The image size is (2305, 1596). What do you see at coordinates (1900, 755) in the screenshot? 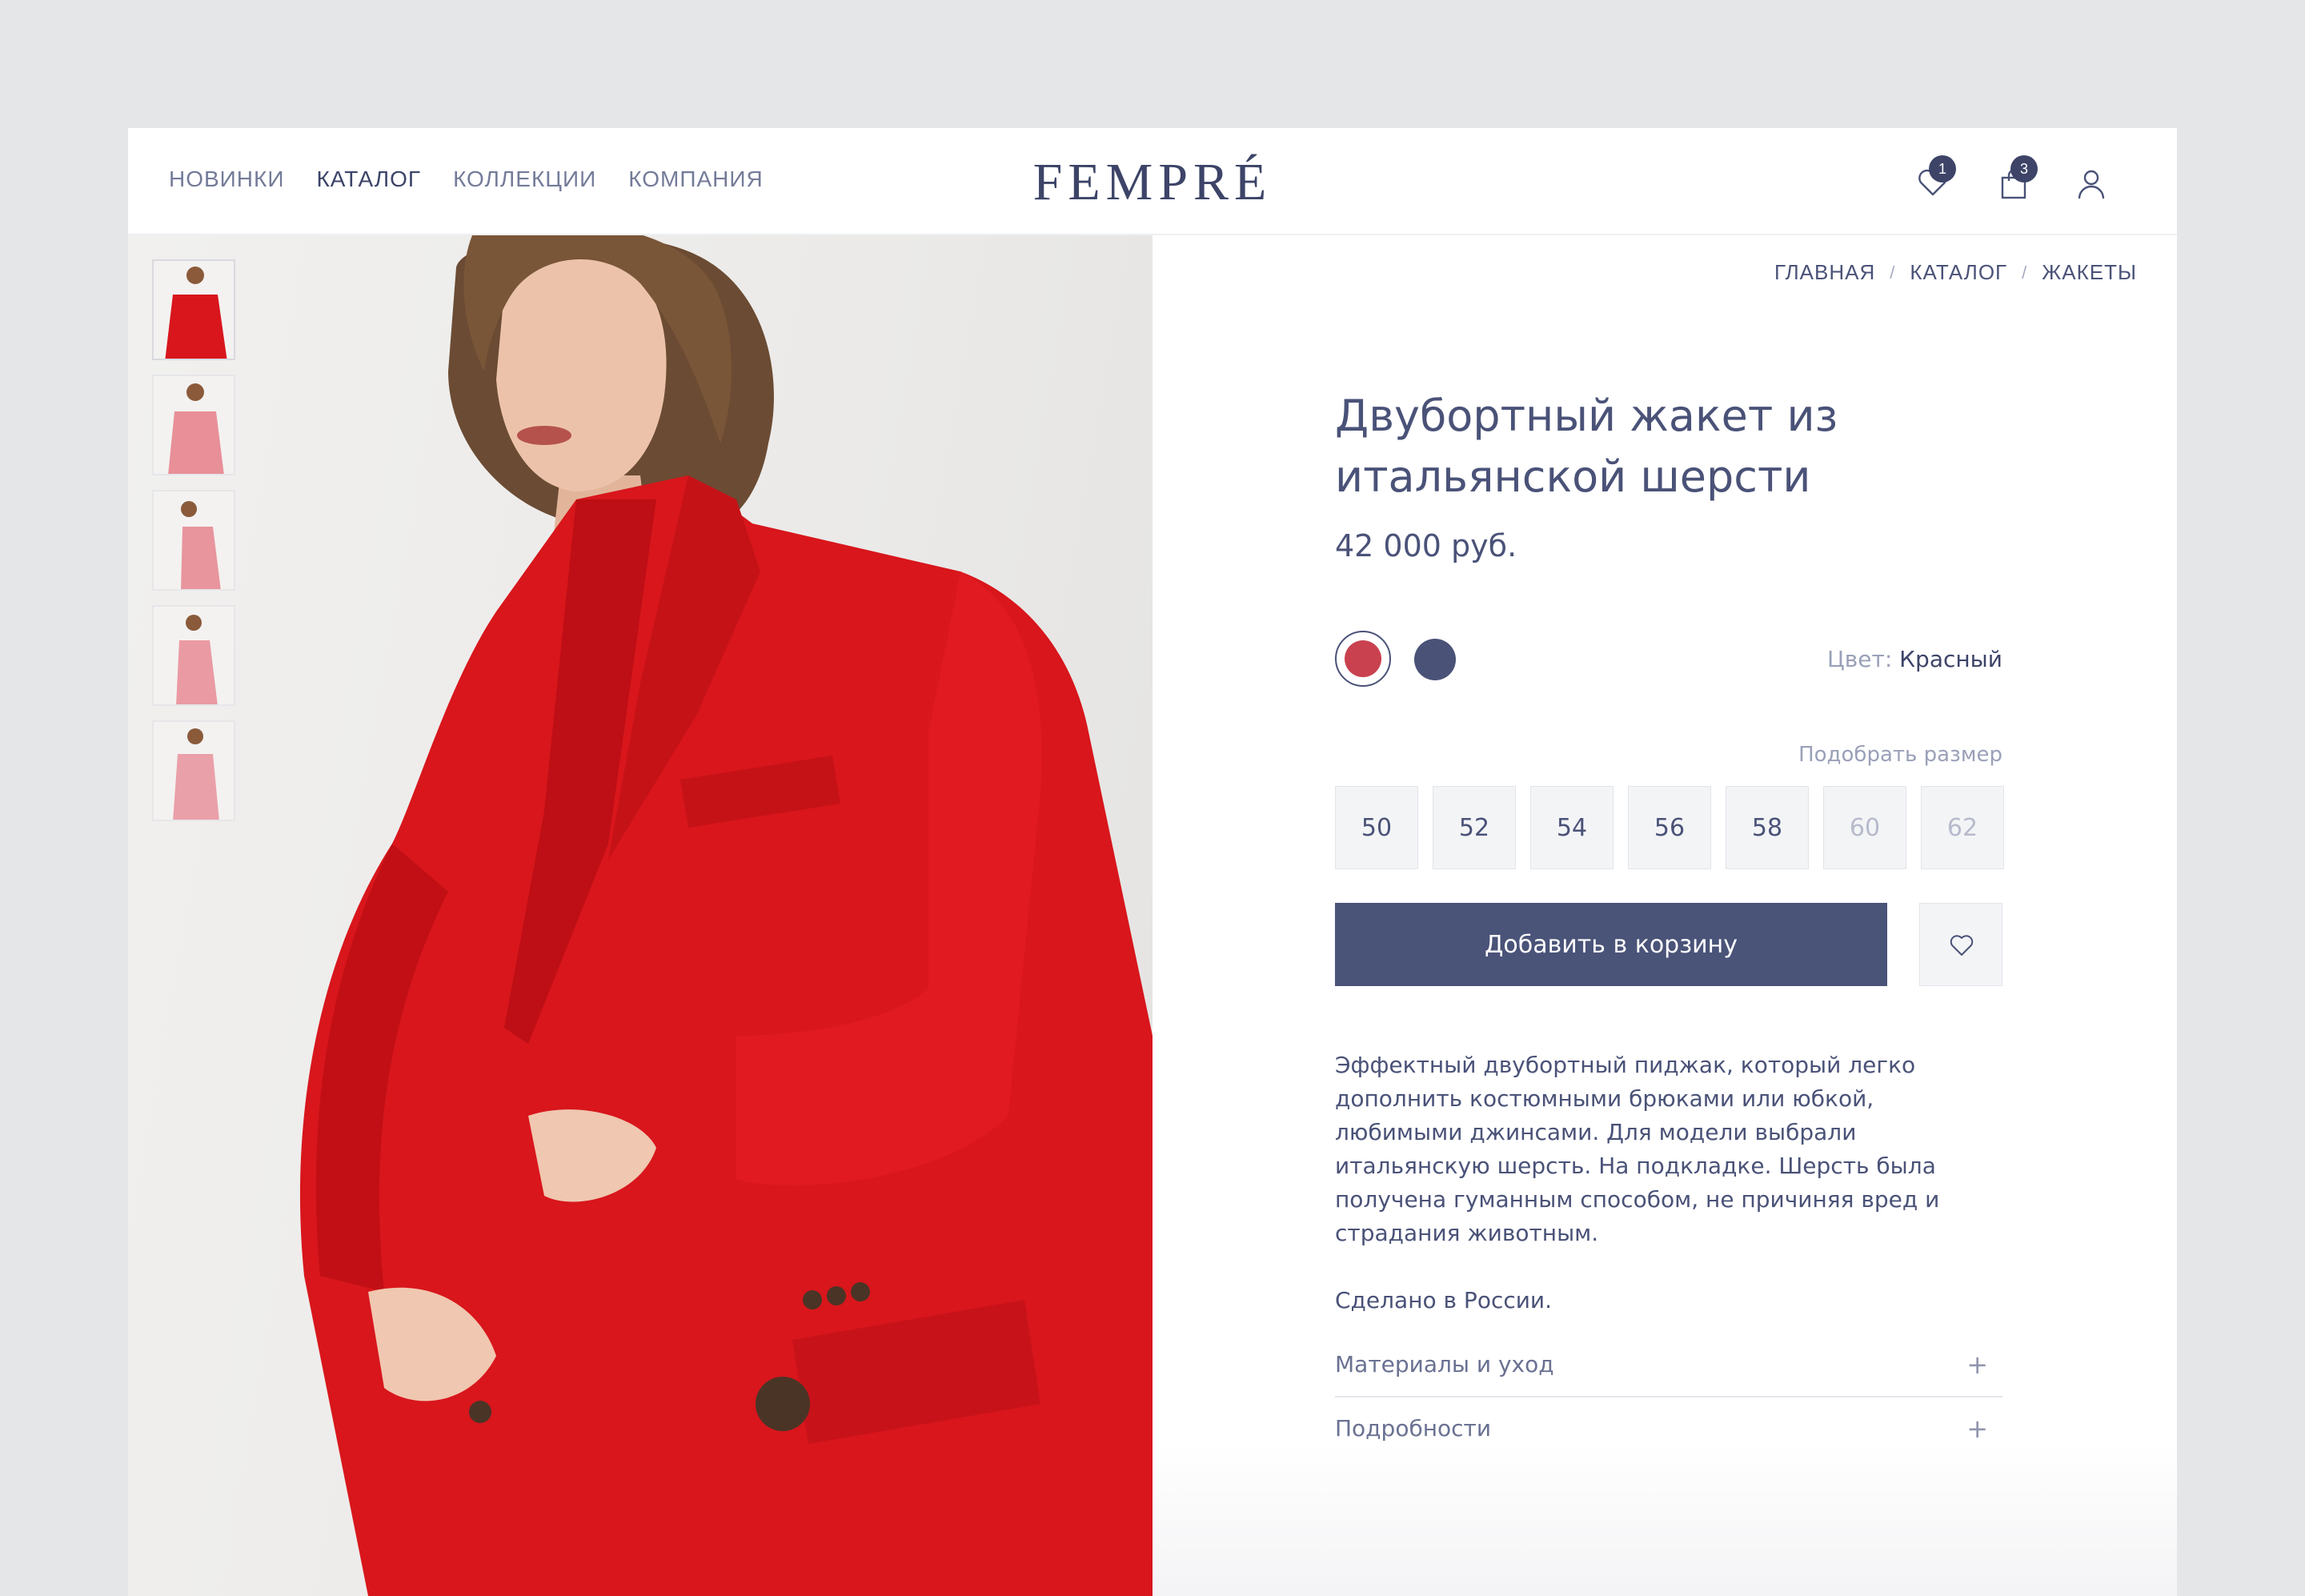
I see `size-guide-link: Подобрать размер` at bounding box center [1900, 755].